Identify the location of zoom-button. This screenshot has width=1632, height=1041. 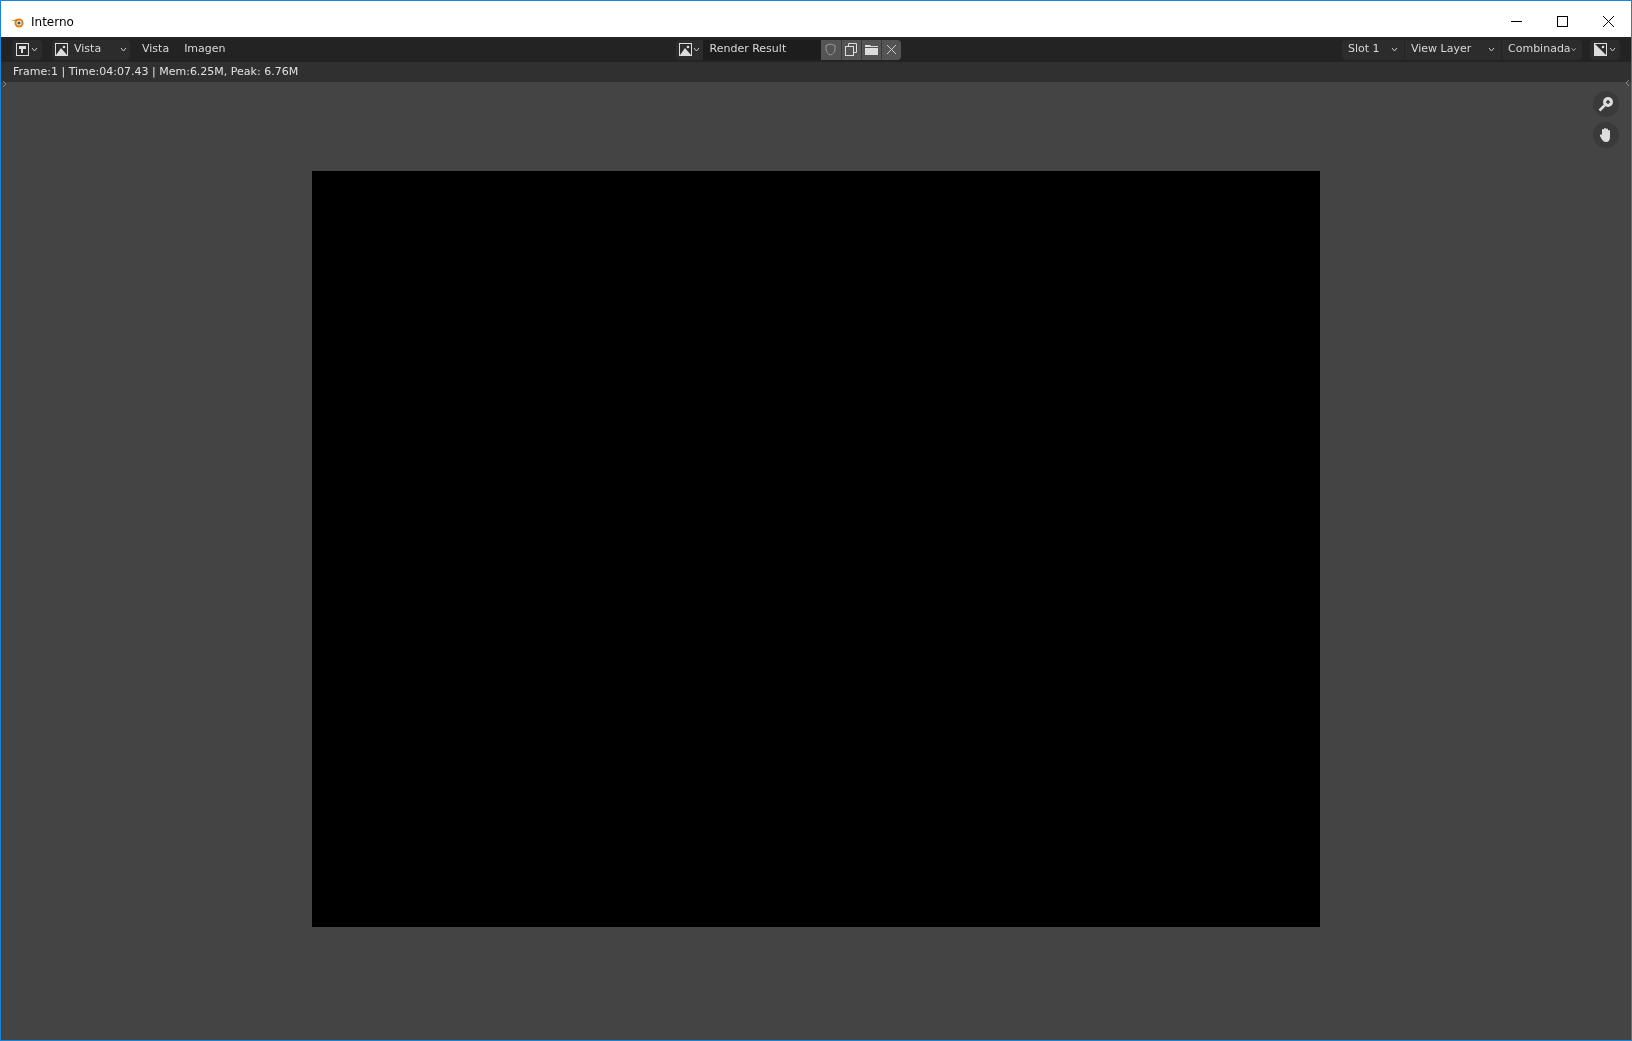
(1606, 104).